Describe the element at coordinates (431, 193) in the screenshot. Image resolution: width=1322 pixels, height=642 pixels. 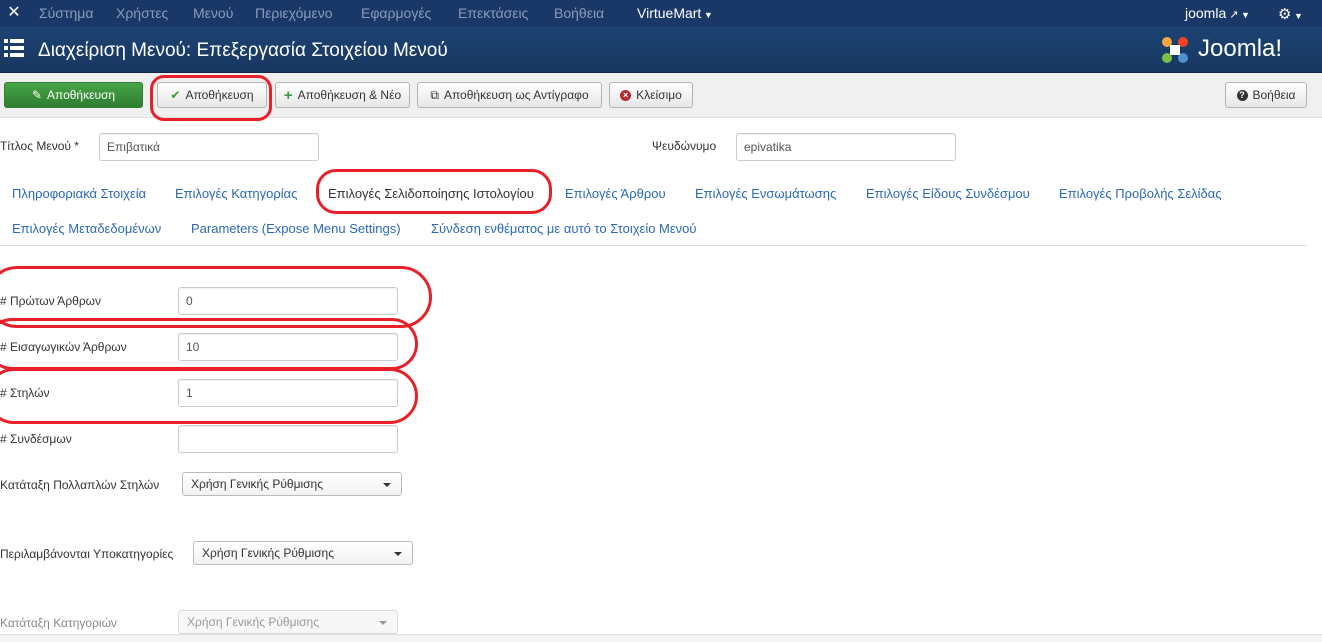
I see `tab-blog-layout-options: Επιλογές Σελιδοποίησης Ιστολογίου` at that location.